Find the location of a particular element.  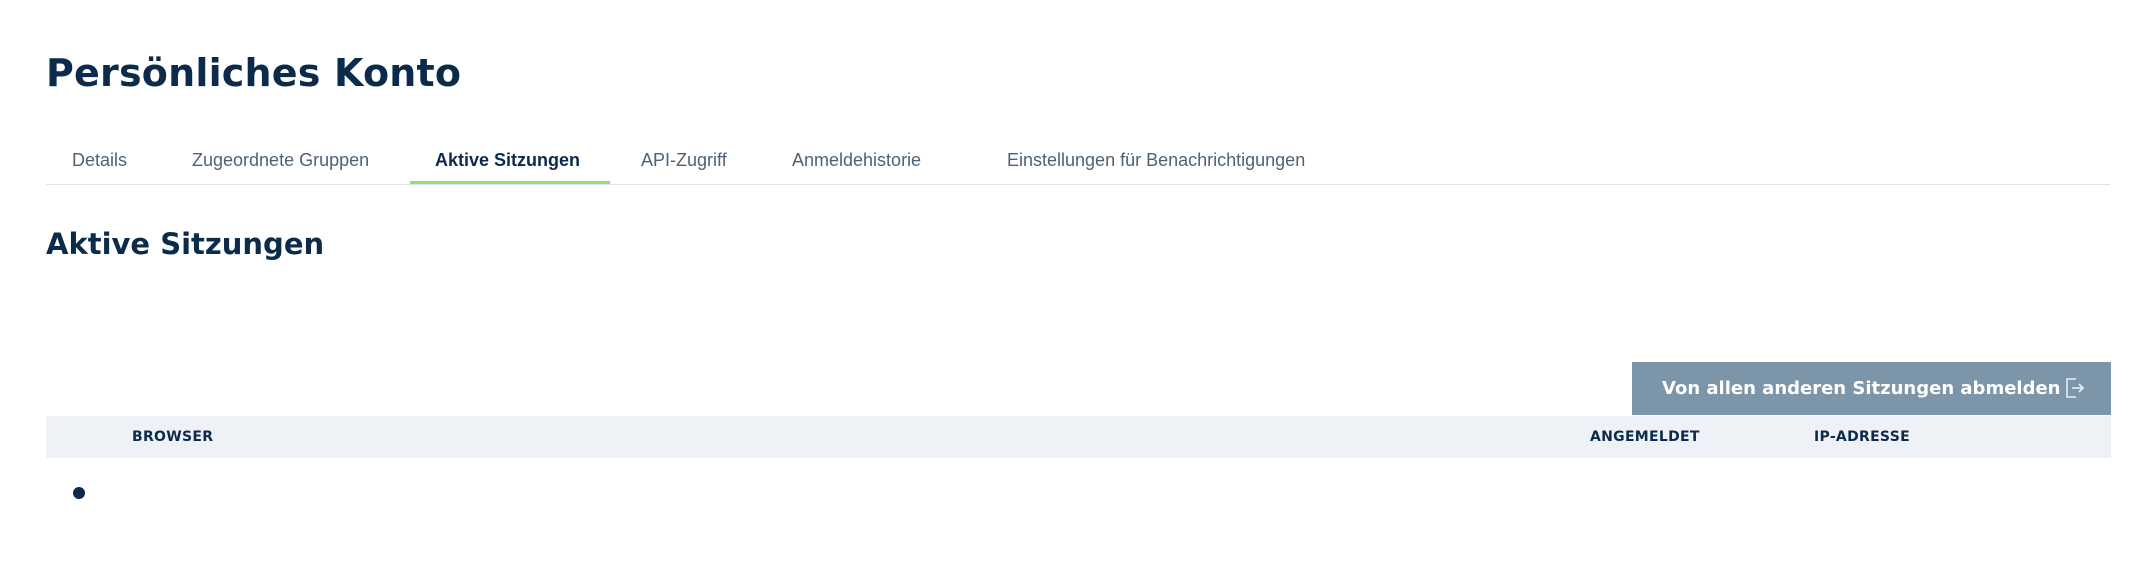

tab-details: Details is located at coordinates (99, 163).